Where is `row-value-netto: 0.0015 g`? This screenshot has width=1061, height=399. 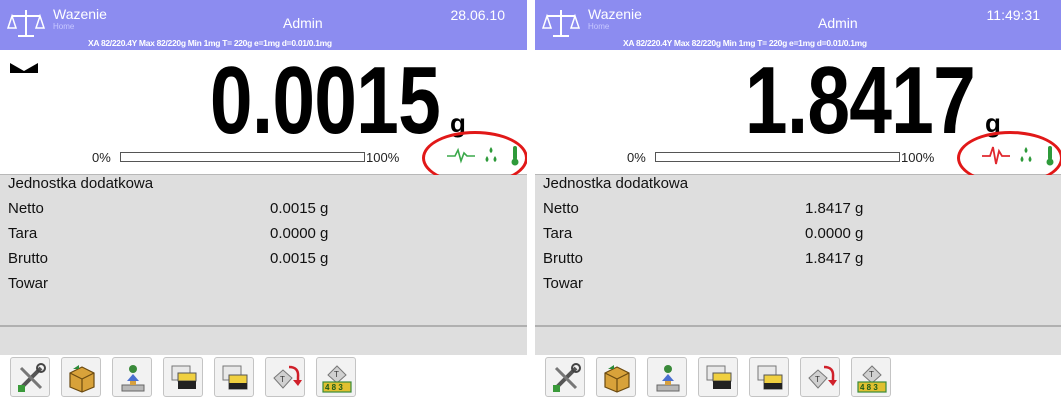
row-value-netto: 0.0015 g is located at coordinates (299, 208).